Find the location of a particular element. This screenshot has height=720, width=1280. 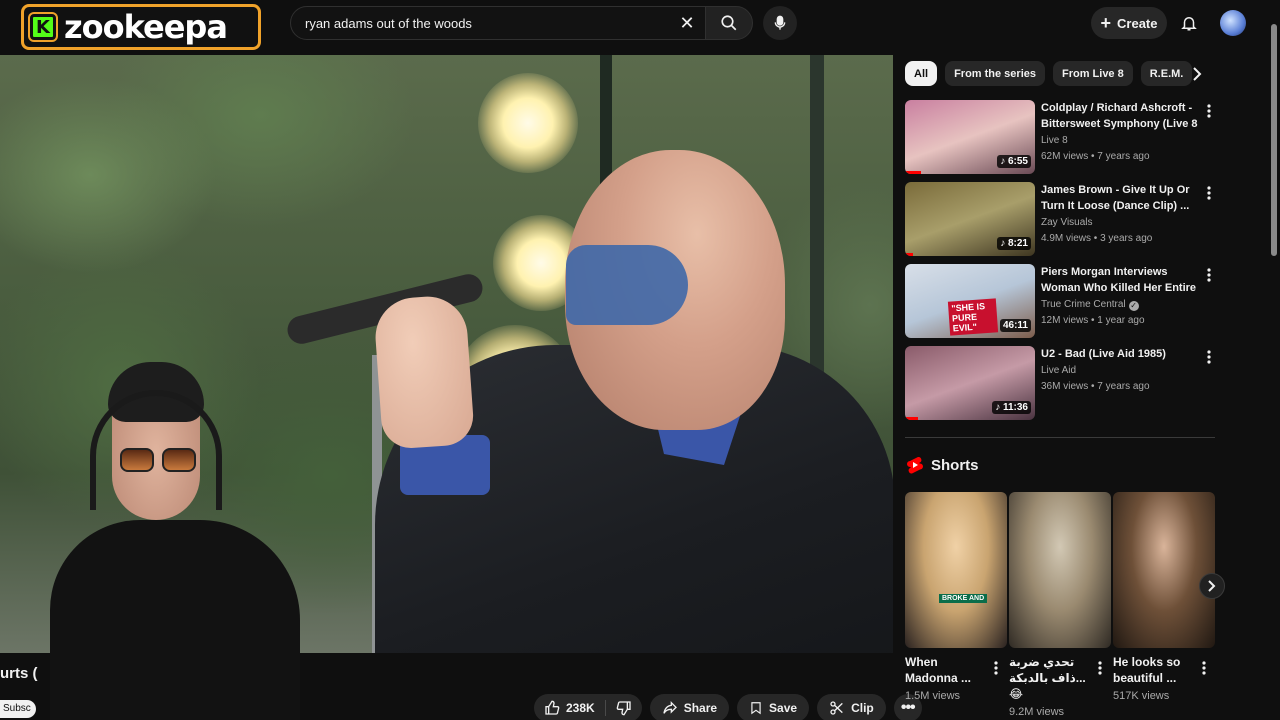

chips-next-button is located at coordinates (1197, 74).